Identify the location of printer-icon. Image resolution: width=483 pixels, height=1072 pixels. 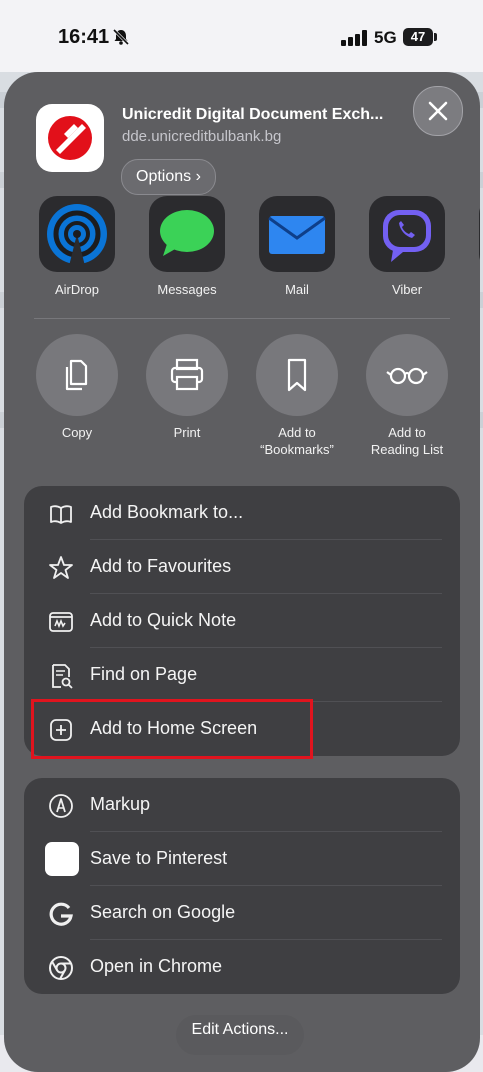
(187, 375).